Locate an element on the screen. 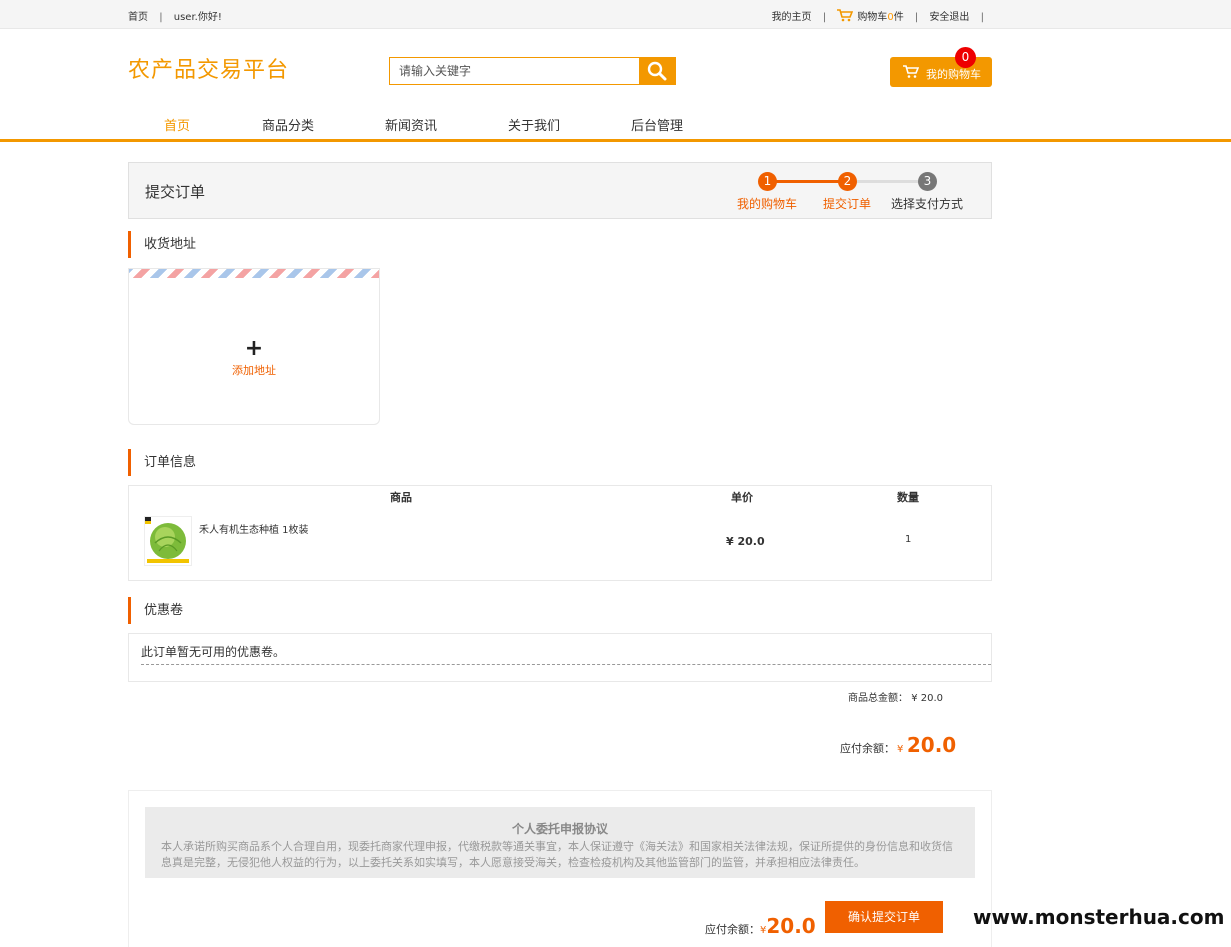  site-logo: 农产品交易平台 is located at coordinates (208, 68).